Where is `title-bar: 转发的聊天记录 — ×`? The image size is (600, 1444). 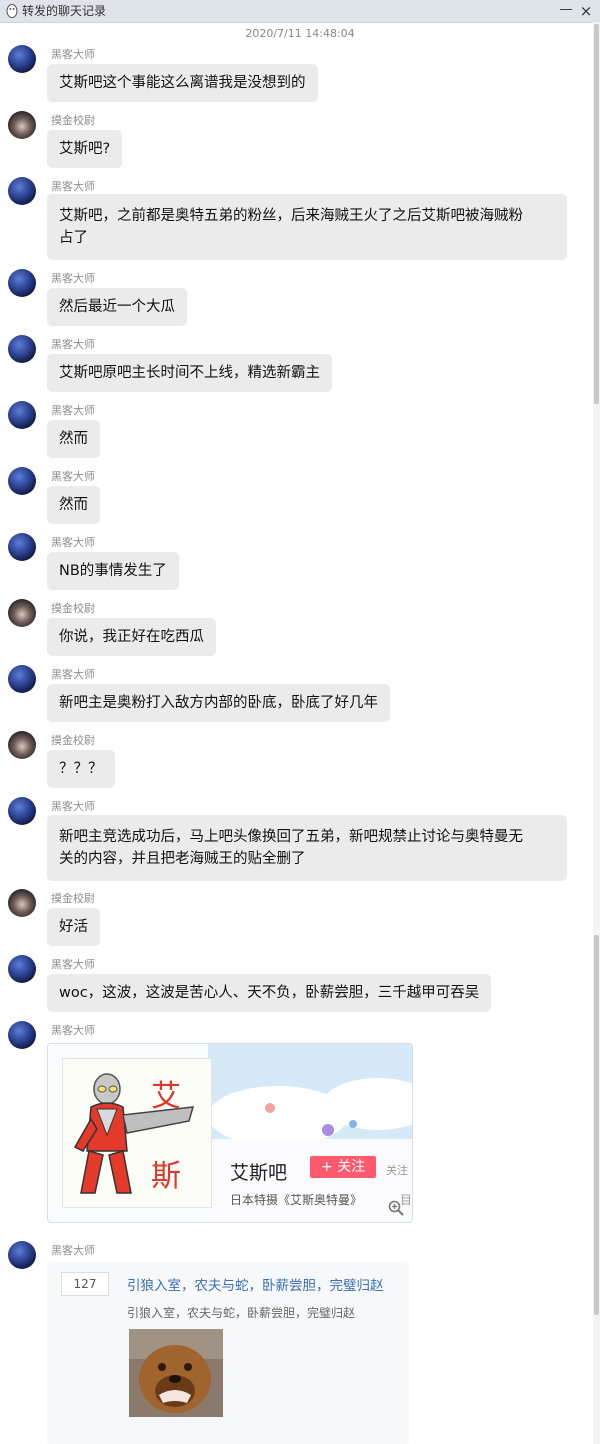
title-bar: 转发的聊天记录 — × is located at coordinates (300, 11).